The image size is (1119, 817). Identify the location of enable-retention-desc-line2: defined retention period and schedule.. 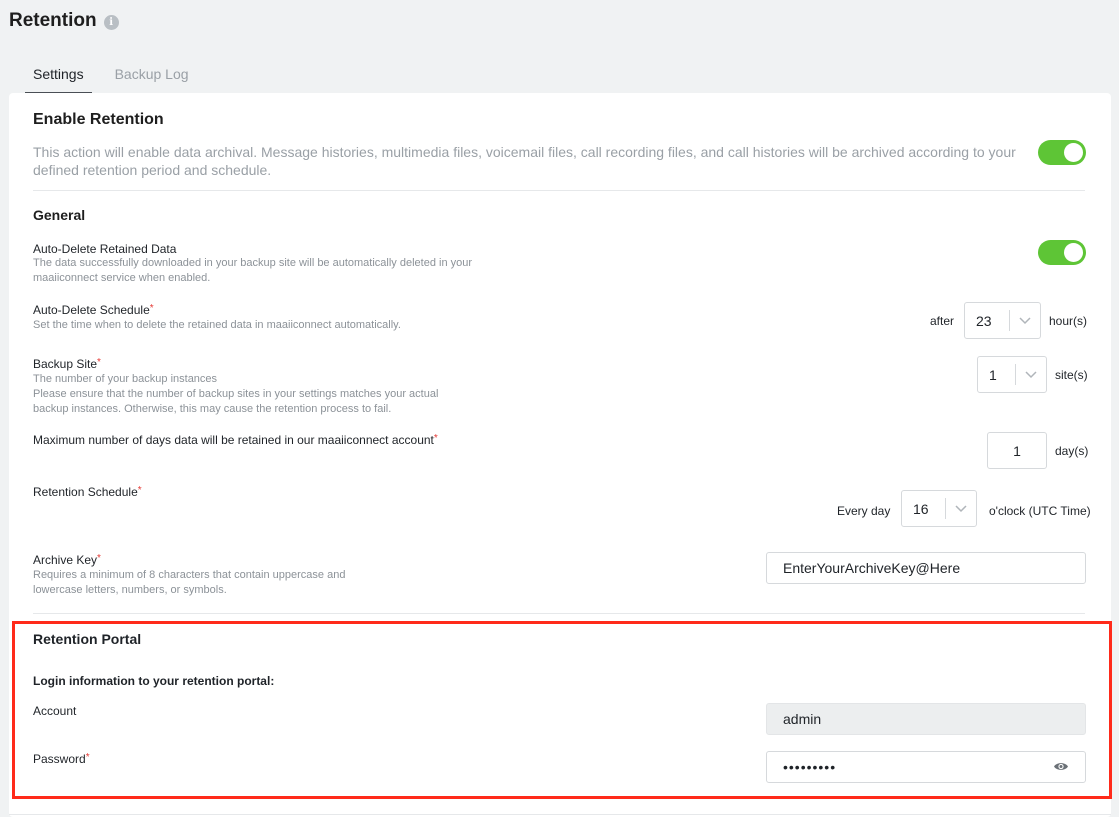
(152, 170).